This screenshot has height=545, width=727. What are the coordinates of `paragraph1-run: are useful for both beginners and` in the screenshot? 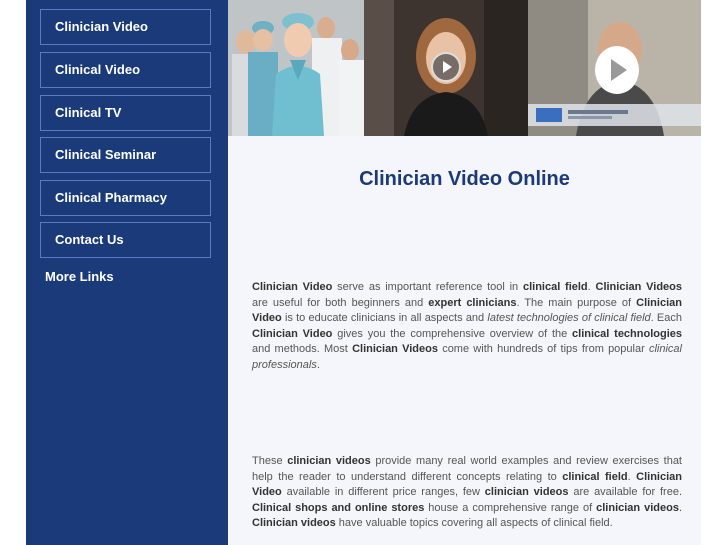 It's located at (340, 302).